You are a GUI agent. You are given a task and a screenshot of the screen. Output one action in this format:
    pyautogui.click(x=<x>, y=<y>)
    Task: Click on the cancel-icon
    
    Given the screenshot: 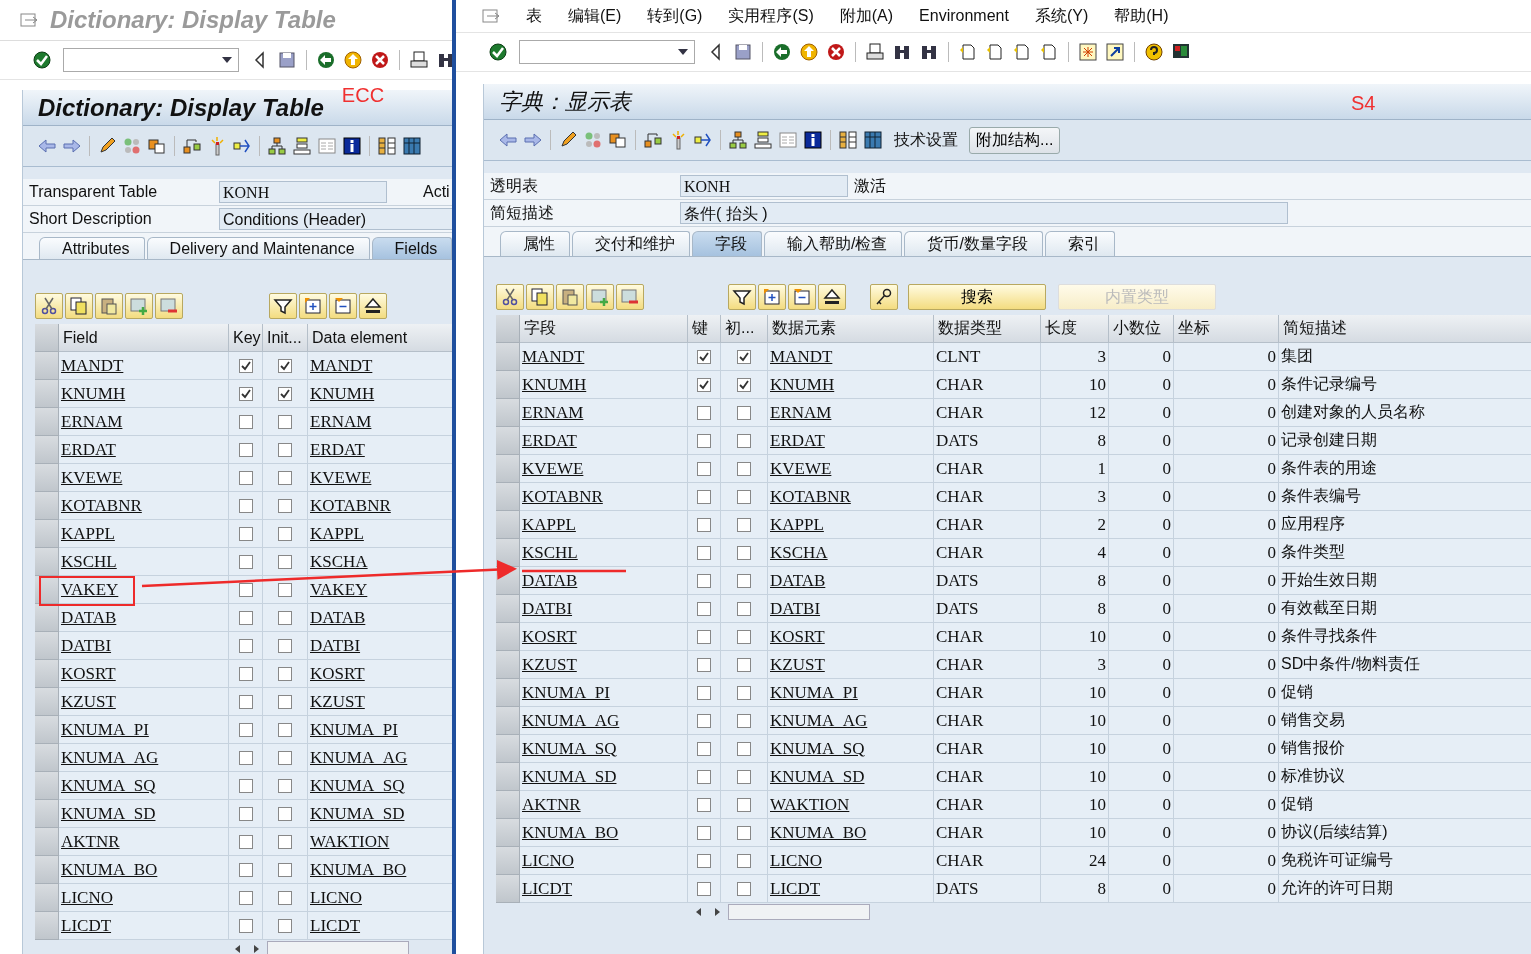 What is the action you would take?
    pyautogui.click(x=380, y=60)
    